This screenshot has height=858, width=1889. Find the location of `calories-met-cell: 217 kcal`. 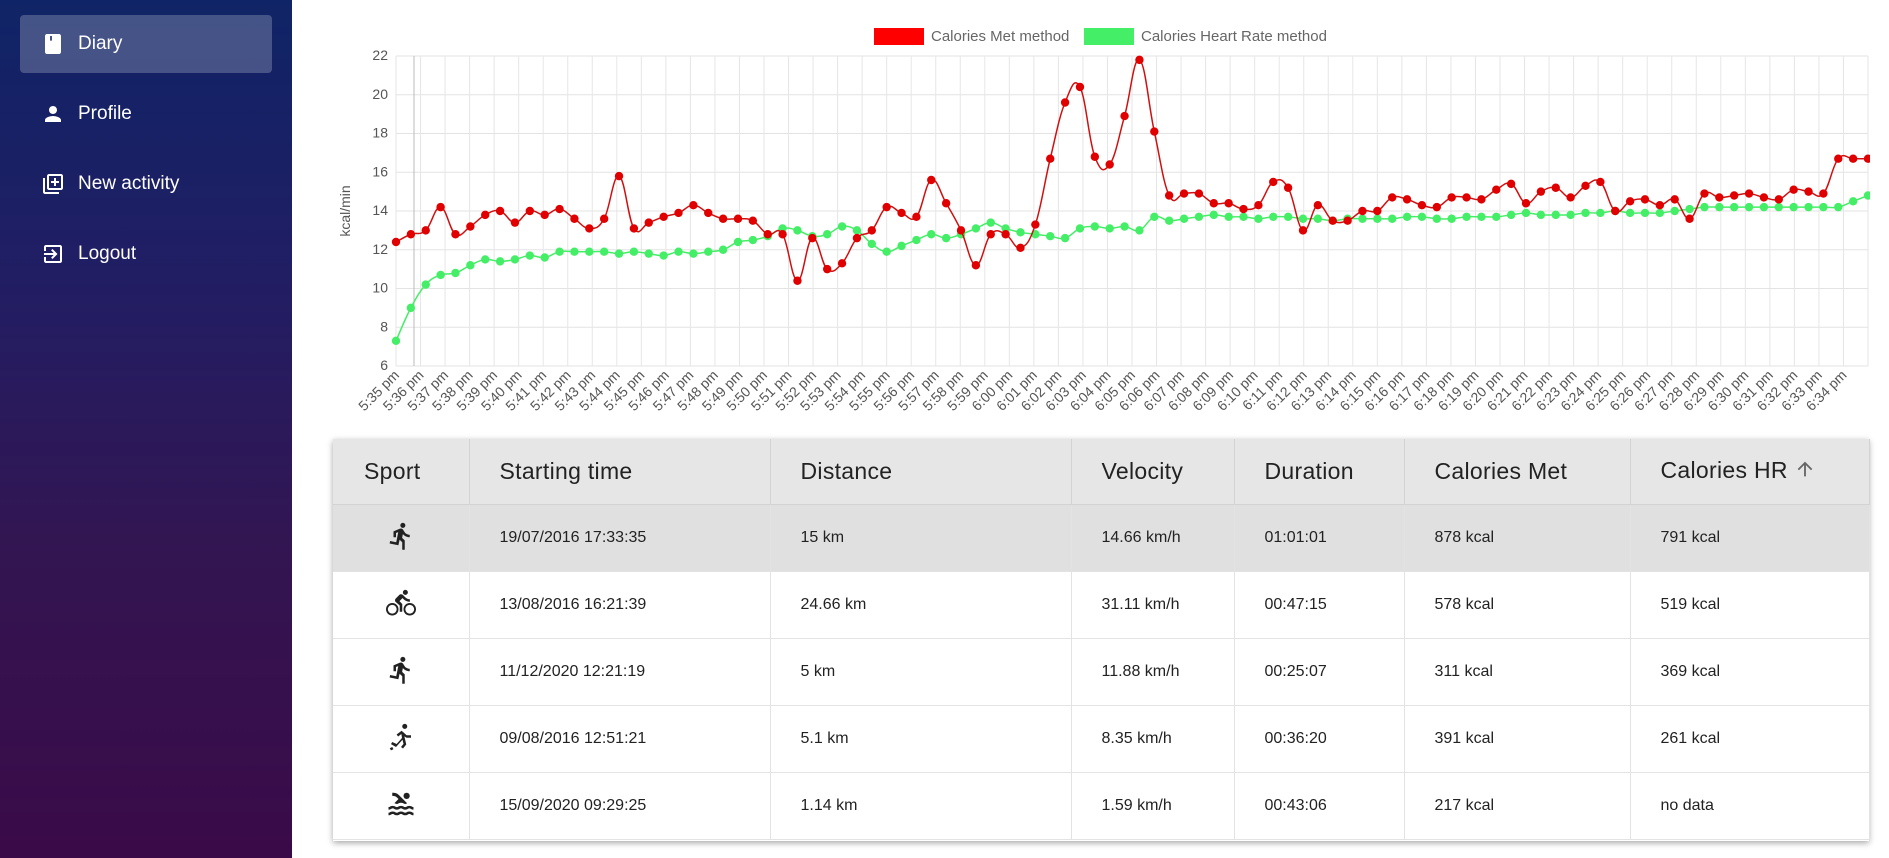

calories-met-cell: 217 kcal is located at coordinates (1517, 806).